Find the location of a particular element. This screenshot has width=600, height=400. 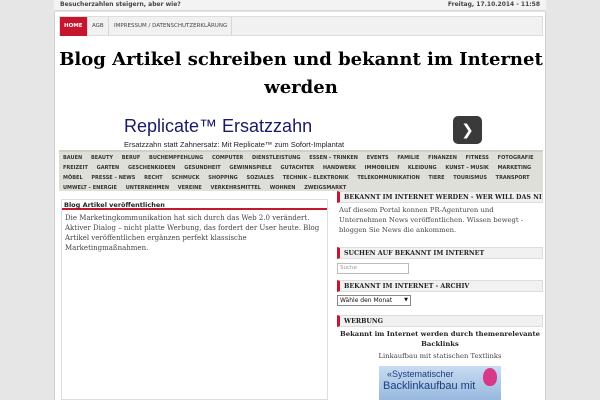

category-item: GUTACHTER is located at coordinates (298, 168).